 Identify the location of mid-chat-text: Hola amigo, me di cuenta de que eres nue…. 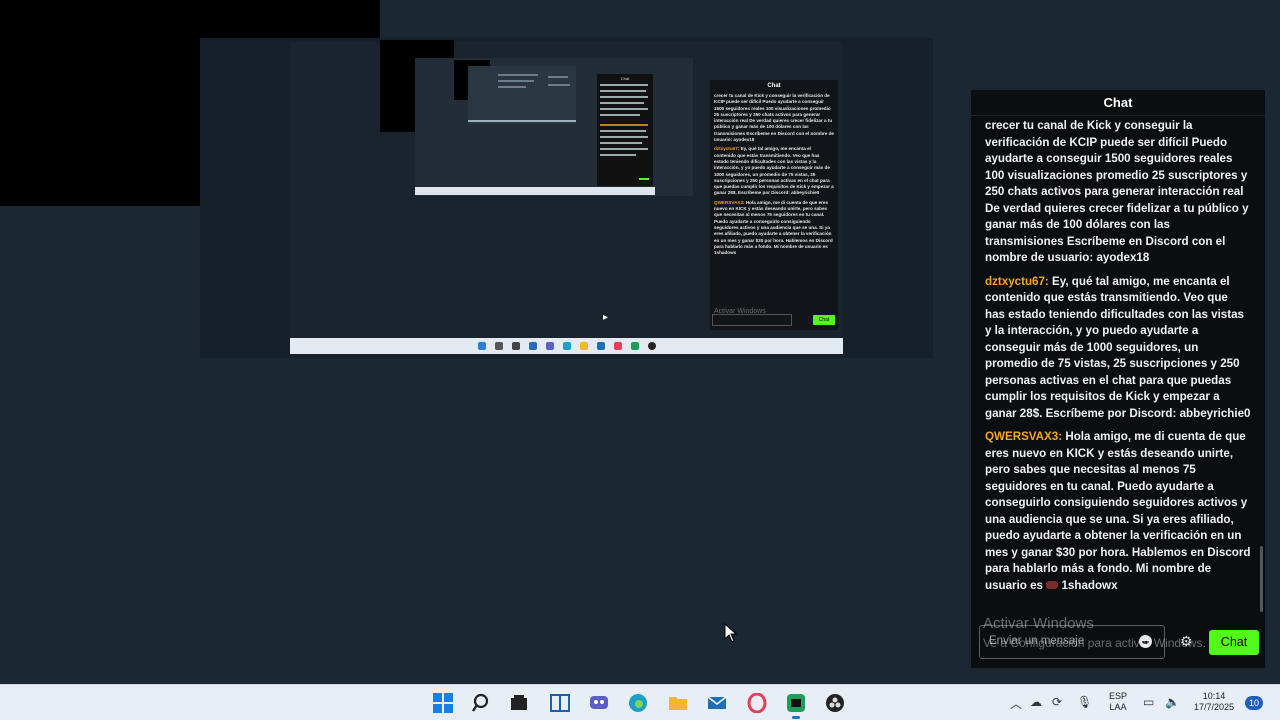
(773, 227).